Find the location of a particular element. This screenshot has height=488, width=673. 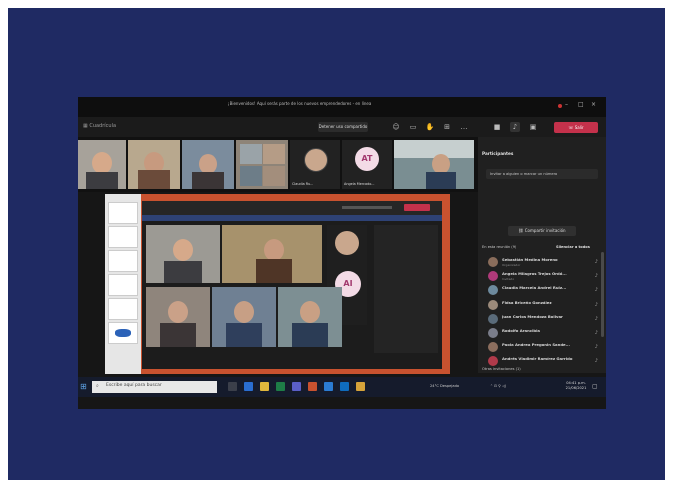

participant-name: Sebastián Medina Moreno is located at coordinates (530, 259).